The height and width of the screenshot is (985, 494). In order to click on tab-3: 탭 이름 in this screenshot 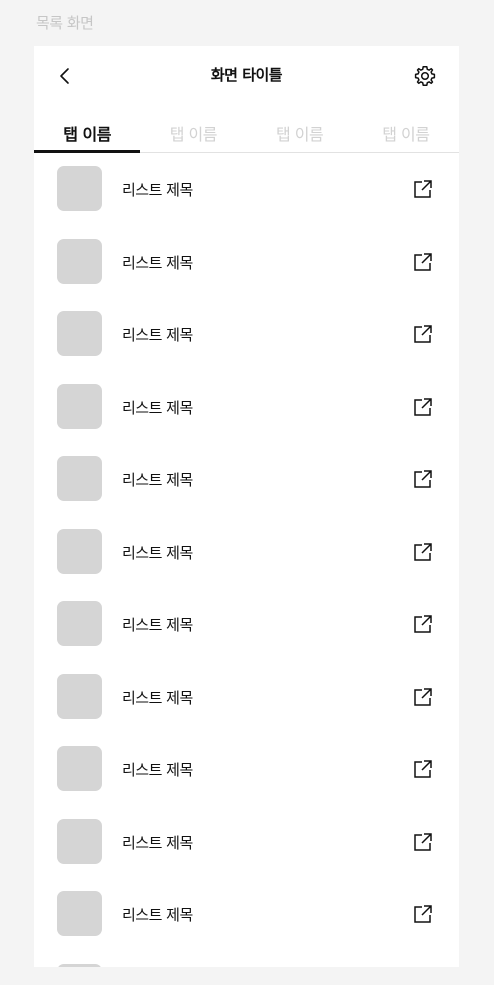, I will do `click(300, 129)`.